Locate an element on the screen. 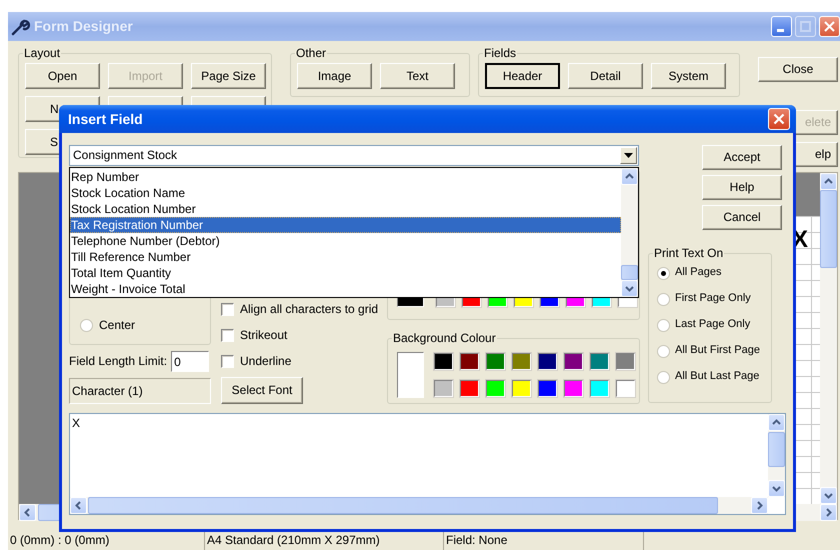  group-label: Print Text On is located at coordinates (688, 253).